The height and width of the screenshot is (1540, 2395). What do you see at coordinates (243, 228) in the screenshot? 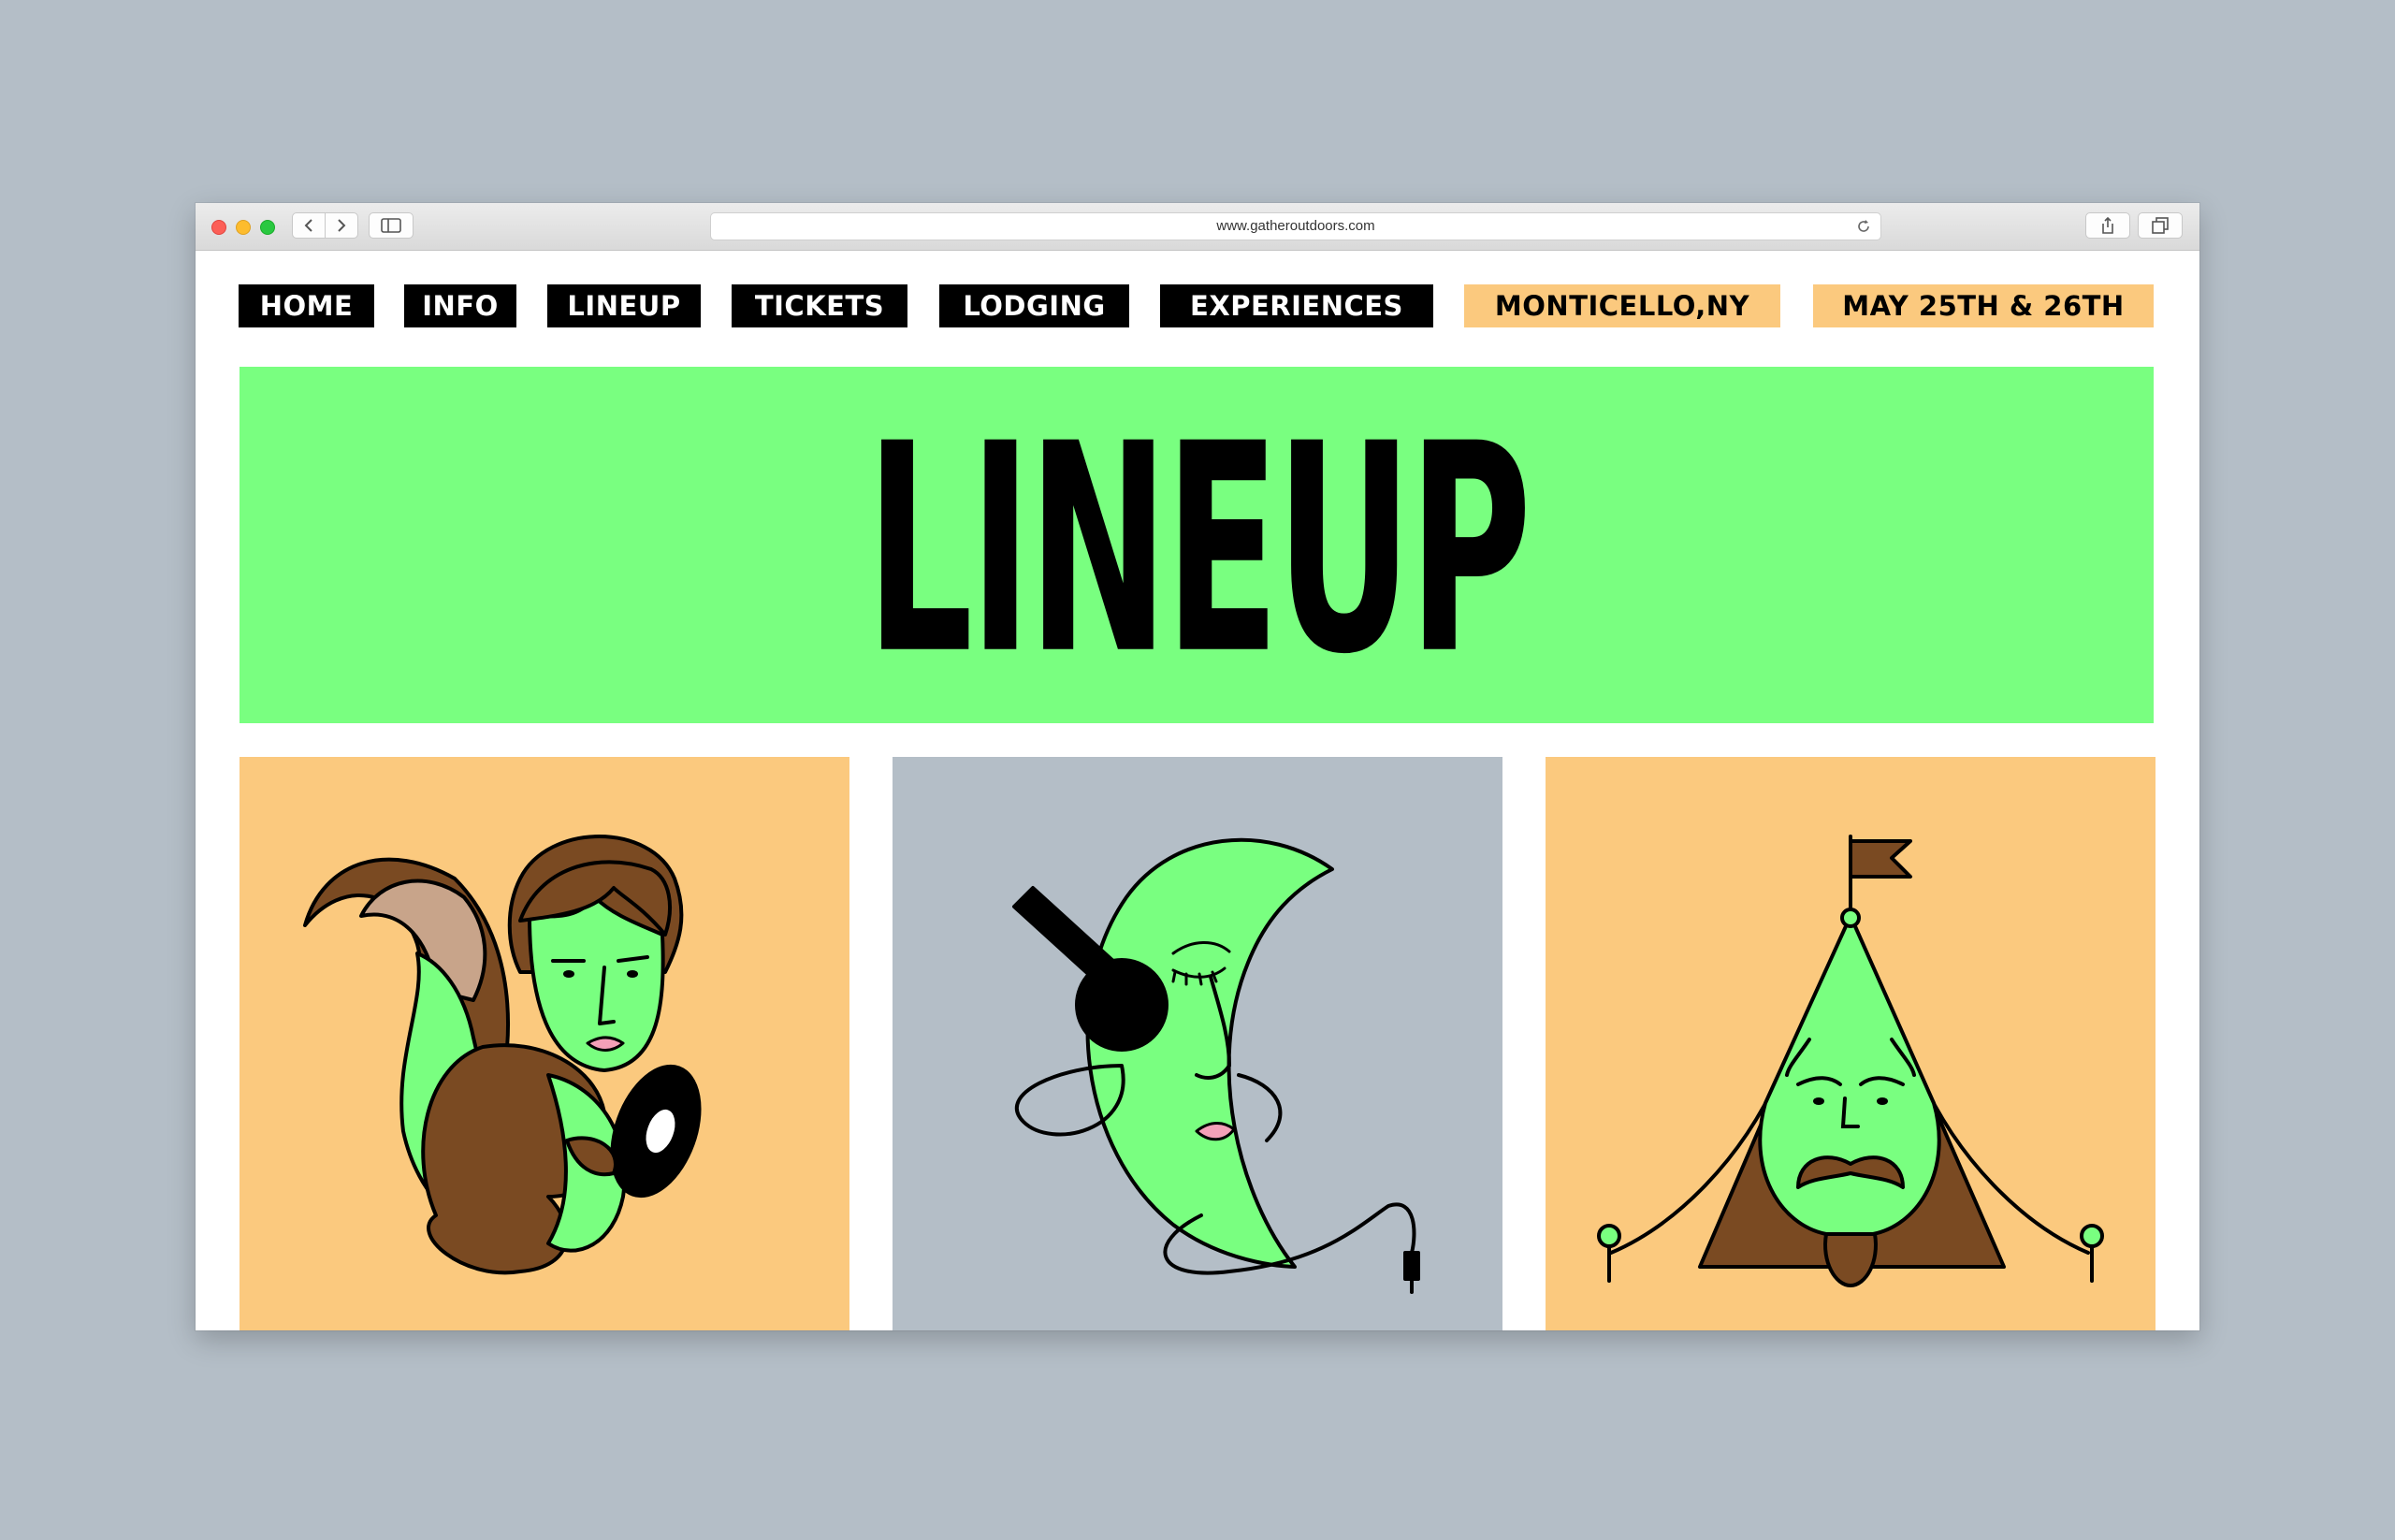
I see `minimize-window-button` at bounding box center [243, 228].